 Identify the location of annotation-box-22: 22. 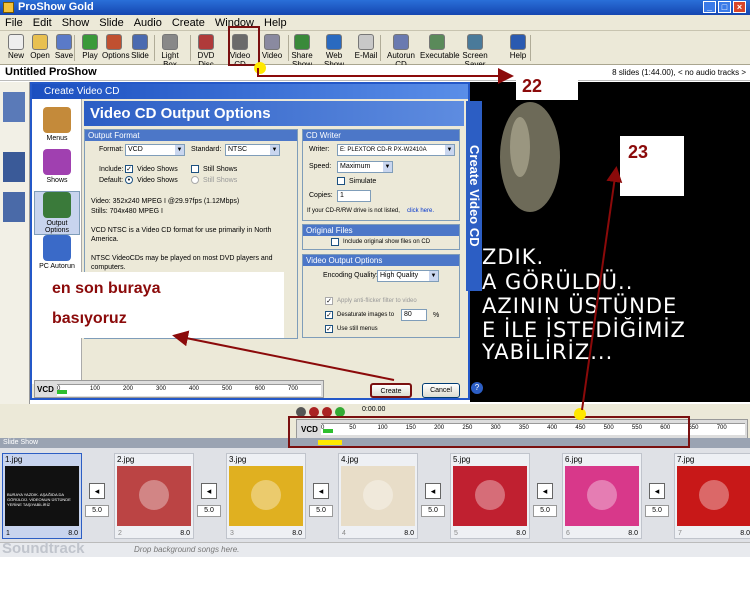
(547, 87).